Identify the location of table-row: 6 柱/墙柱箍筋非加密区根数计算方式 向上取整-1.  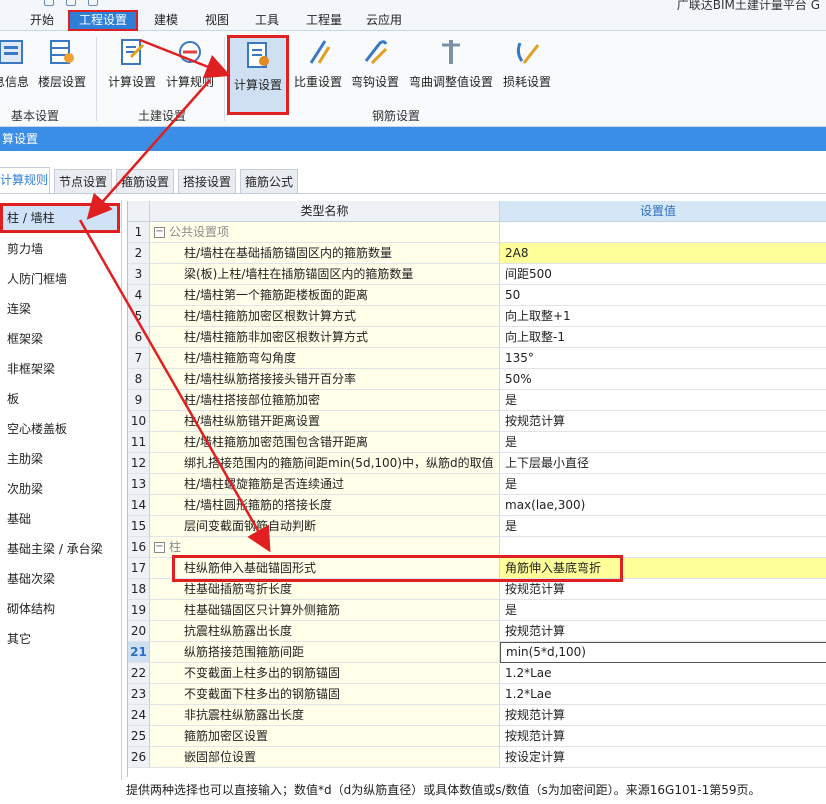
(477, 337).